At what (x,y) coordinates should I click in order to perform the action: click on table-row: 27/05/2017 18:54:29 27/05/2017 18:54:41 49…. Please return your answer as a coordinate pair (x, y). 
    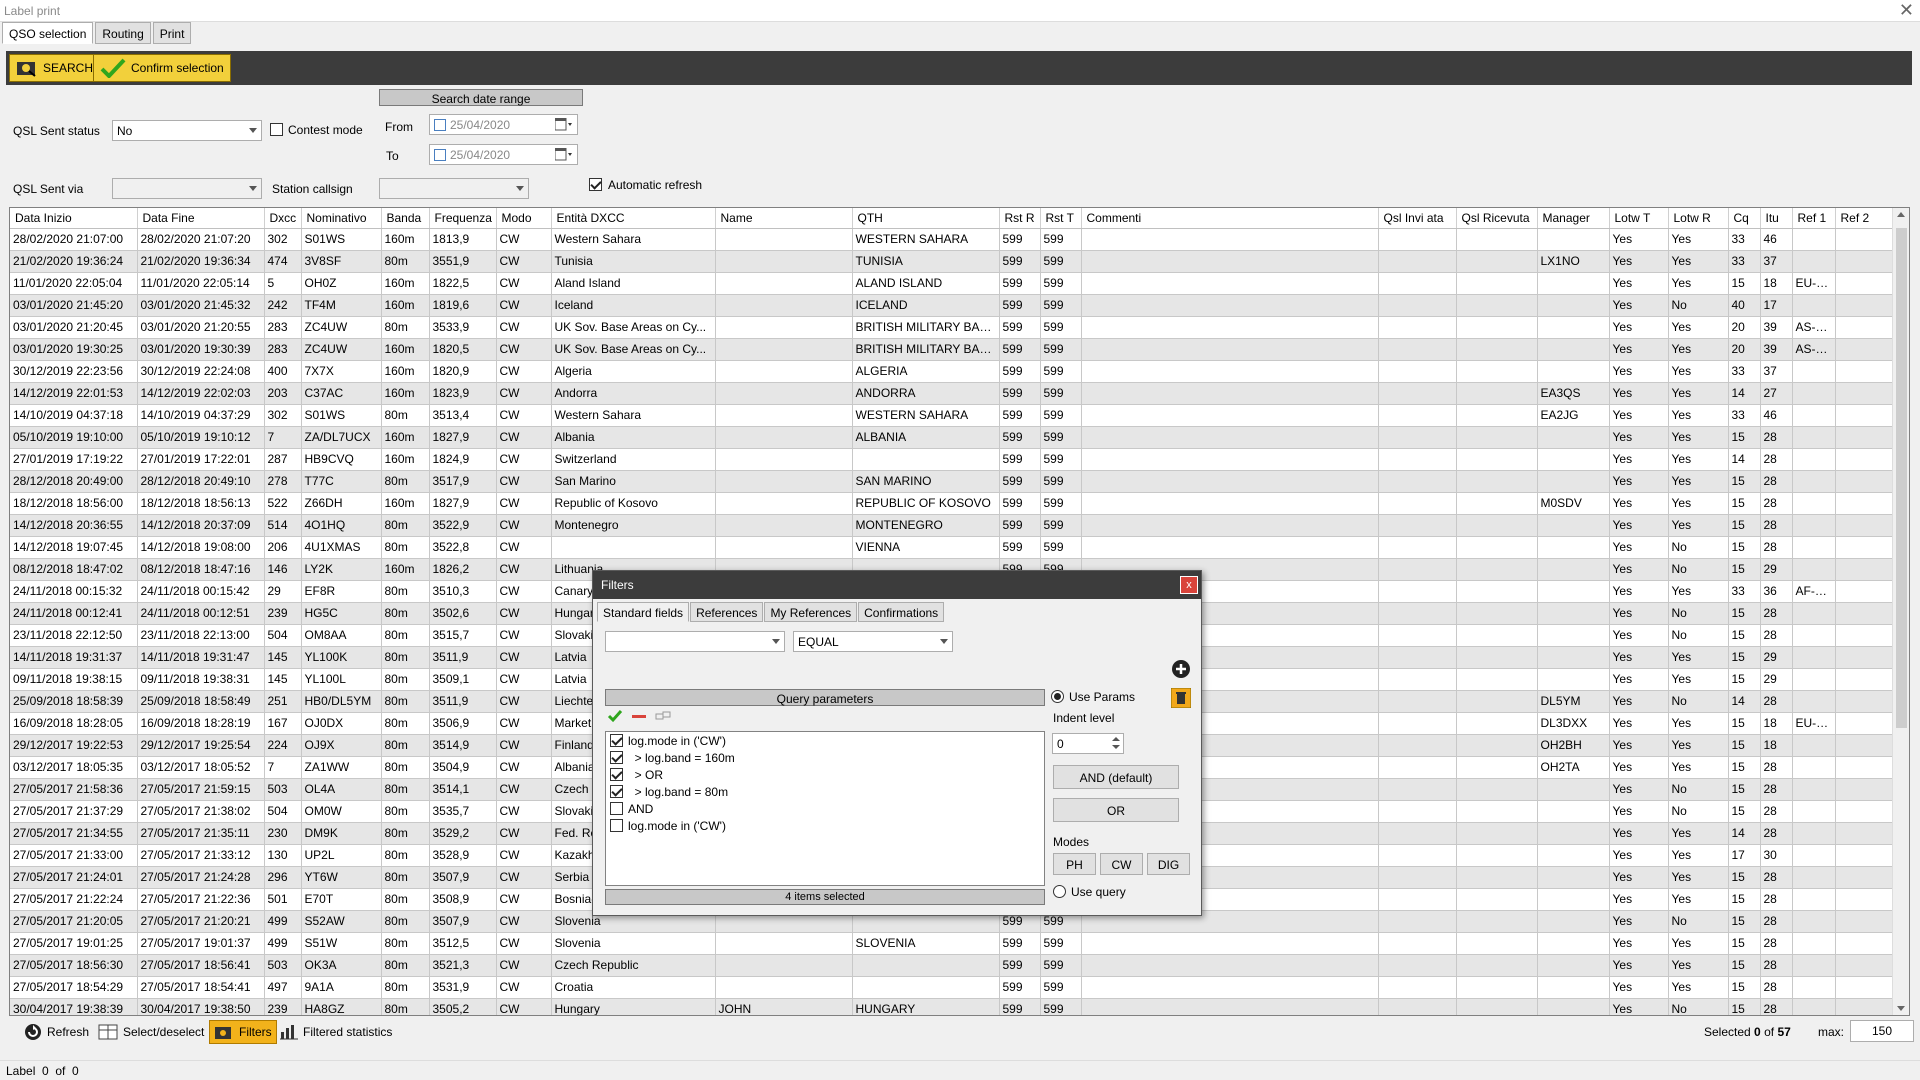
    Looking at the image, I should click on (952, 987).